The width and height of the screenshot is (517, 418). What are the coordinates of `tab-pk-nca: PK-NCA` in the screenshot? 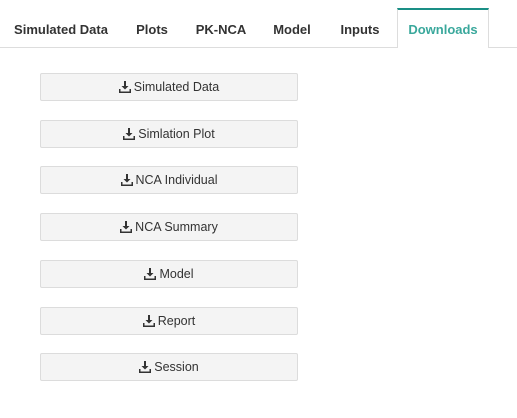 It's located at (221, 28).